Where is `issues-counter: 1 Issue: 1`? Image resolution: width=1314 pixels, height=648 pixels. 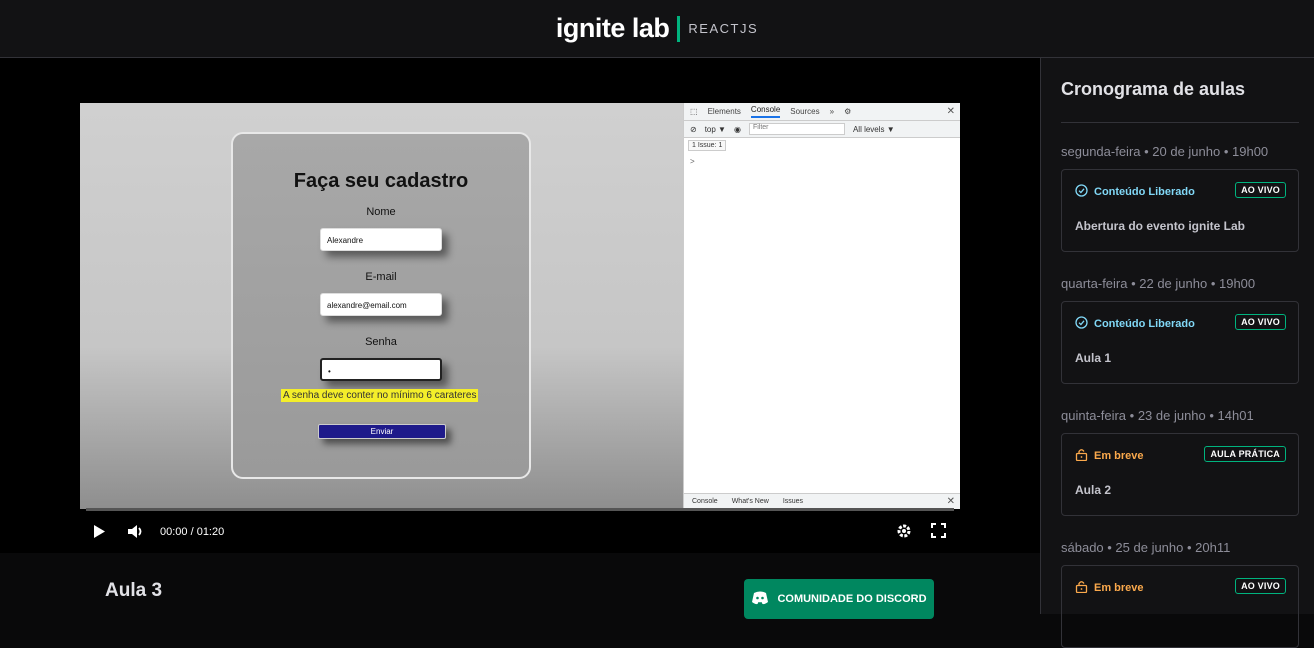
issues-counter: 1 Issue: 1 is located at coordinates (707, 145).